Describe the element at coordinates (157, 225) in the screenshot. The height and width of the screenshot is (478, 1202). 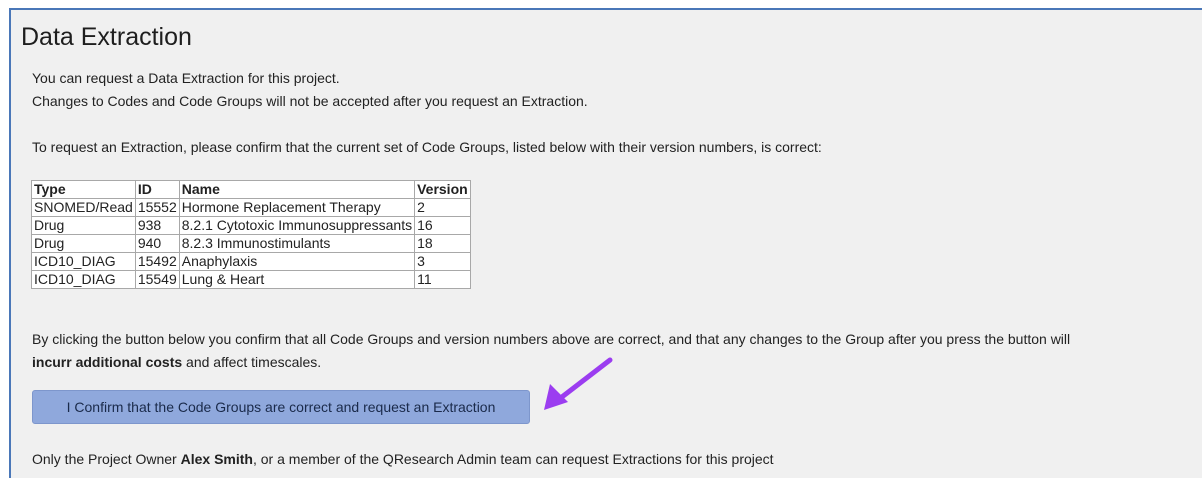
I see `cell-id: 938` at that location.